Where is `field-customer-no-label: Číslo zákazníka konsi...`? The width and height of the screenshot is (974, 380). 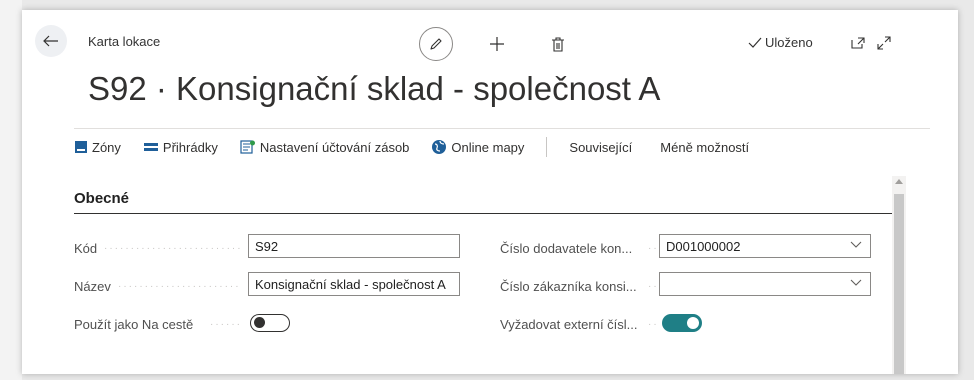
field-customer-no-label: Číslo zákazníka konsi... is located at coordinates (568, 286).